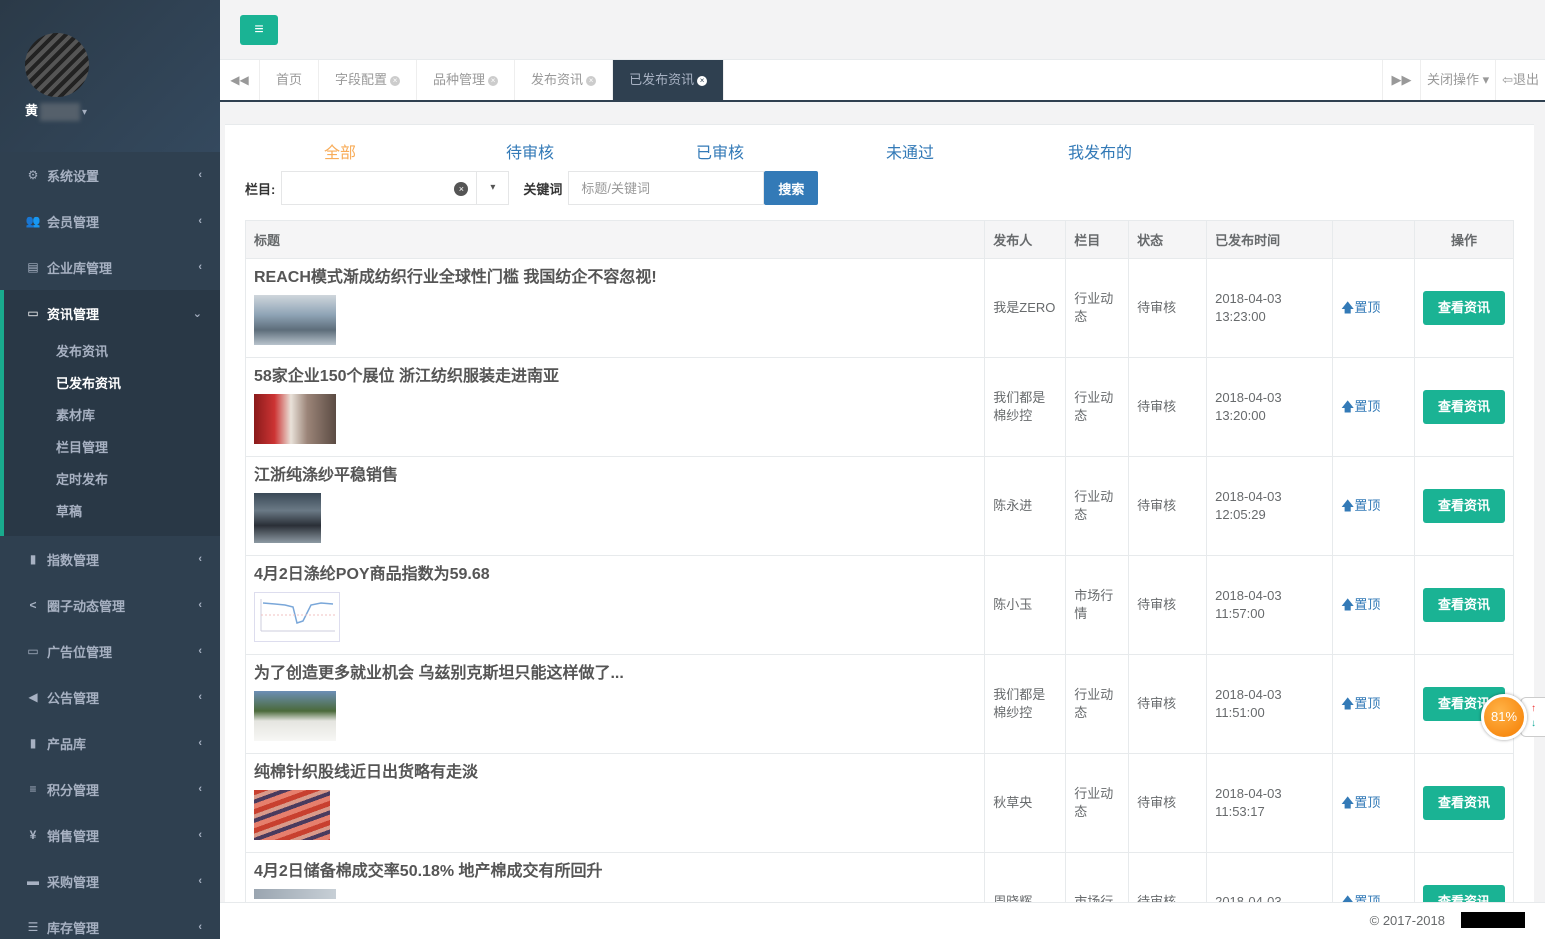  Describe the element at coordinates (56, 110) in the screenshot. I see `profile-name: 黄 ▾` at that location.